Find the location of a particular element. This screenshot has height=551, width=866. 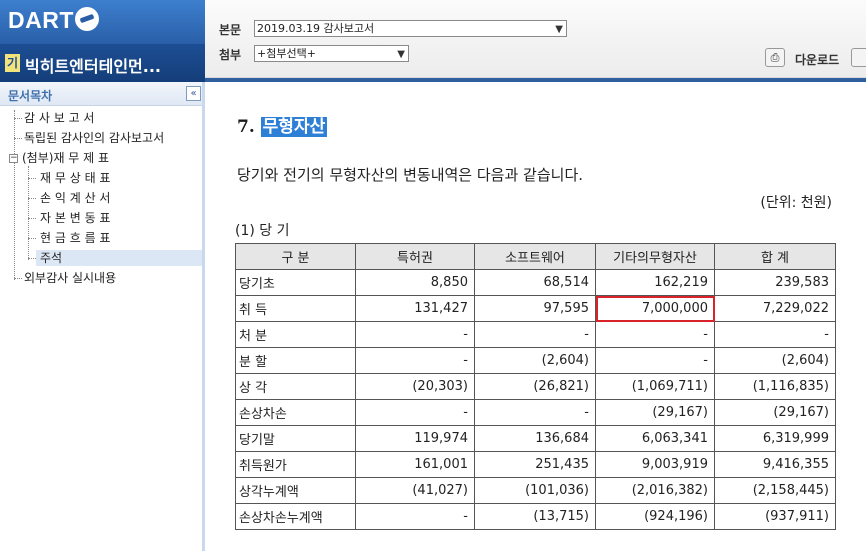

table-row: 취 득 131,427 97,595 7,000,000 7,229,022 is located at coordinates (535, 308).